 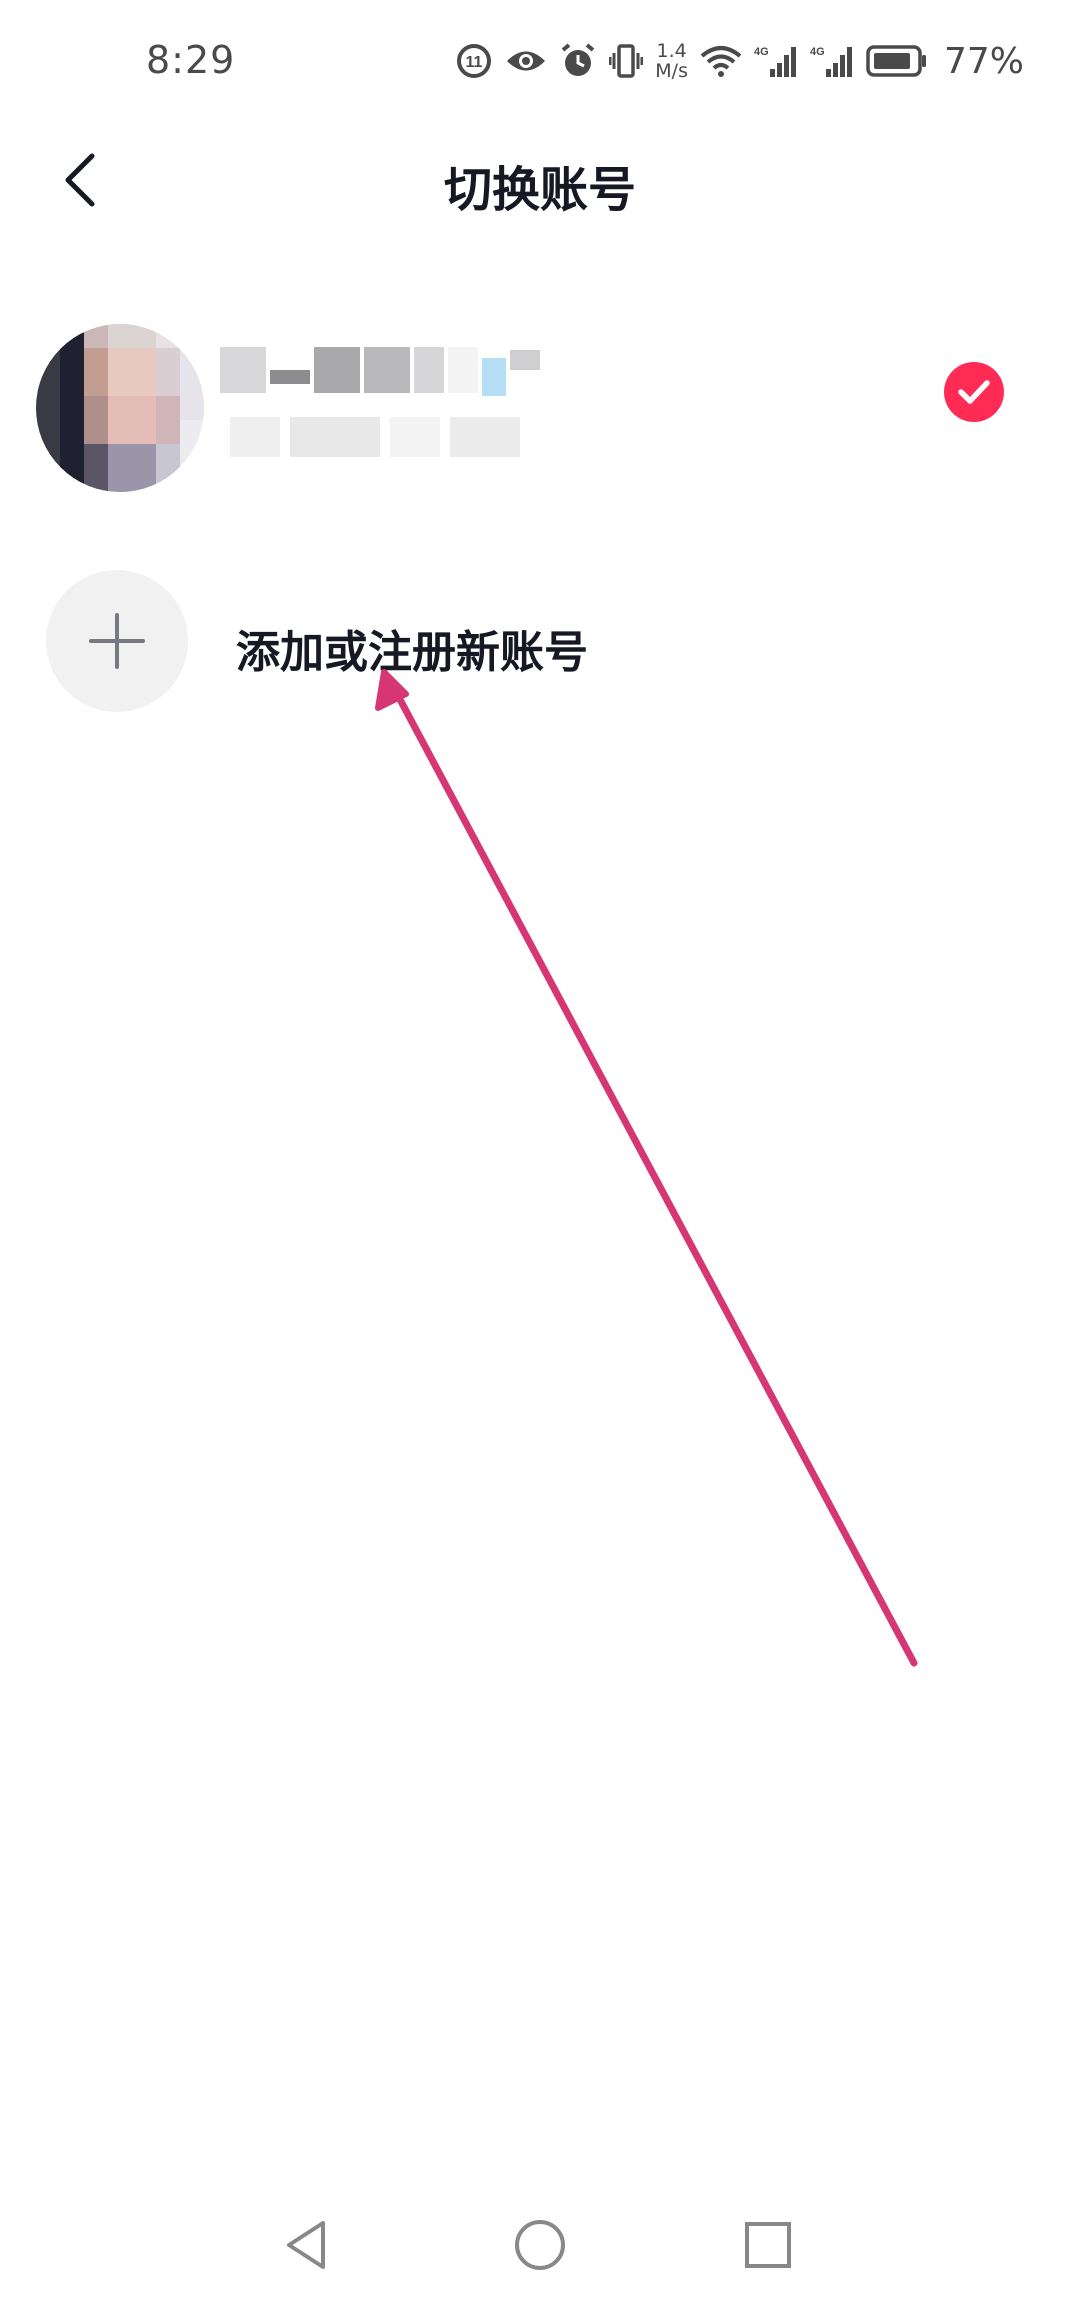 I want to click on svg-text: 11, so click(x=474, y=62).